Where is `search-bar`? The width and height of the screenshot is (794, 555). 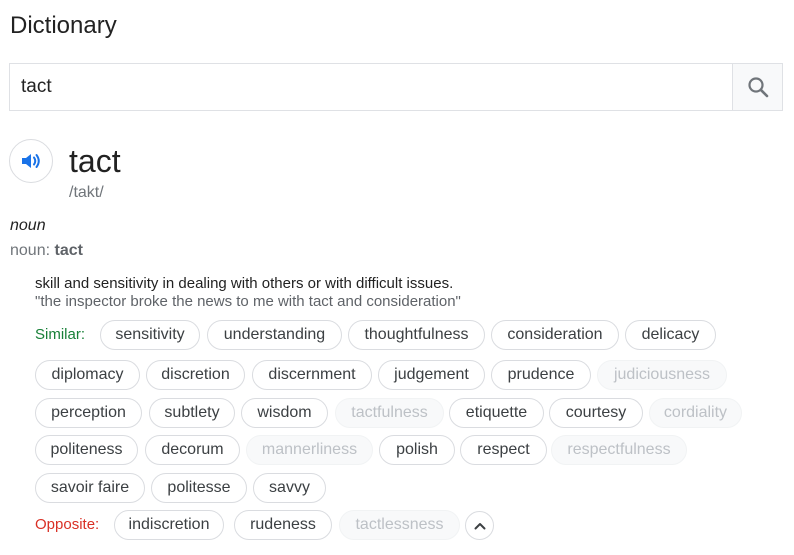
search-bar is located at coordinates (396, 87).